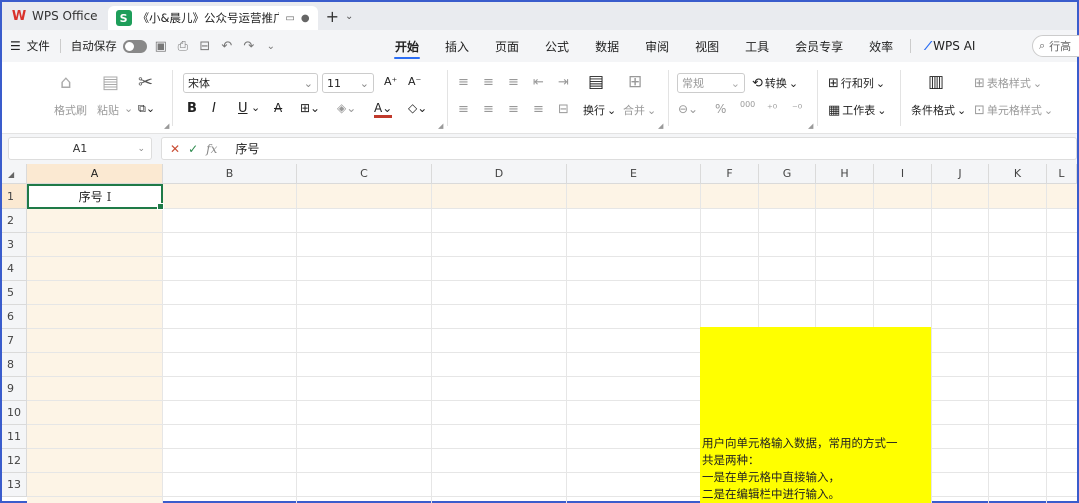  What do you see at coordinates (417, 108) in the screenshot?
I see `clear-format-icon: ◇⌄` at bounding box center [417, 108].